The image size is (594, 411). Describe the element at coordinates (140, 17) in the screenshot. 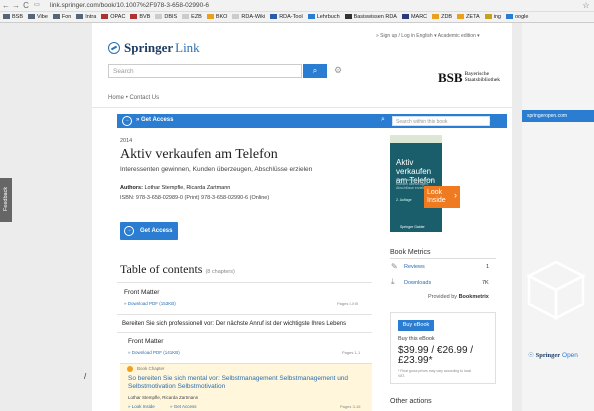

I see `bookmark-item: BVB` at that location.